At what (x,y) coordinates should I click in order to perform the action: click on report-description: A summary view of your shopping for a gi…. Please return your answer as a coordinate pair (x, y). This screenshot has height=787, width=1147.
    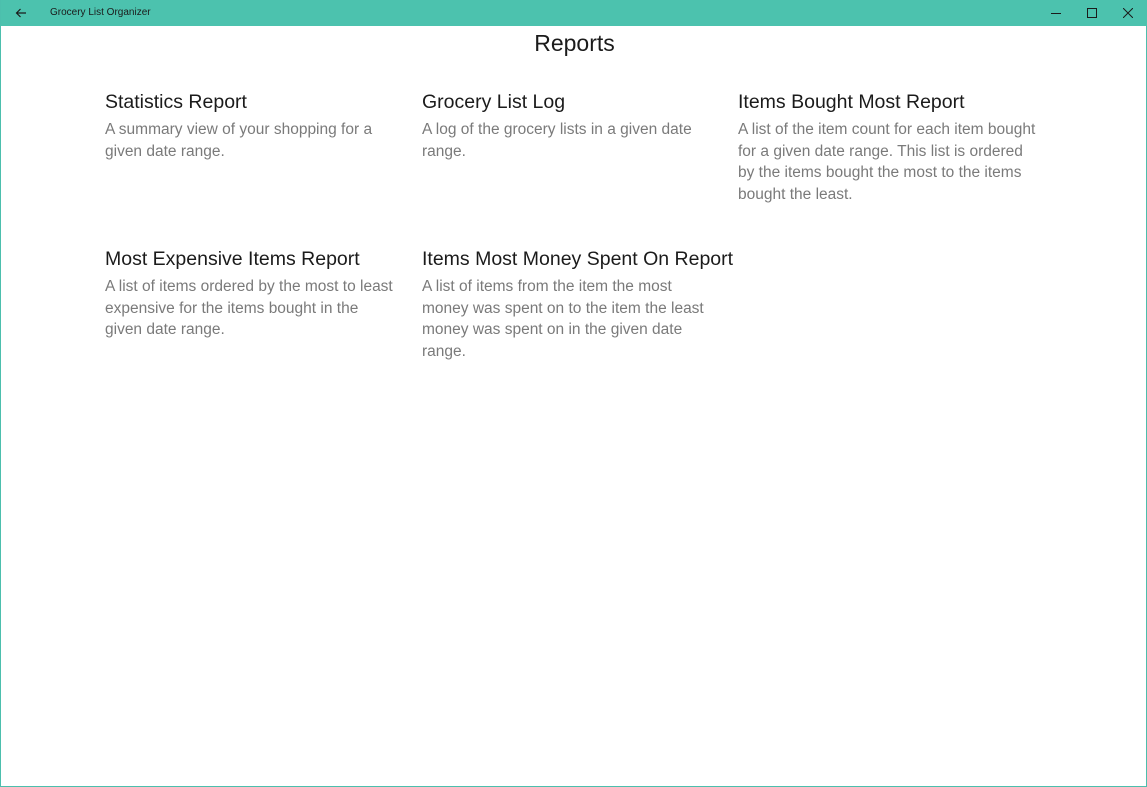
    Looking at the image, I should click on (239, 140).